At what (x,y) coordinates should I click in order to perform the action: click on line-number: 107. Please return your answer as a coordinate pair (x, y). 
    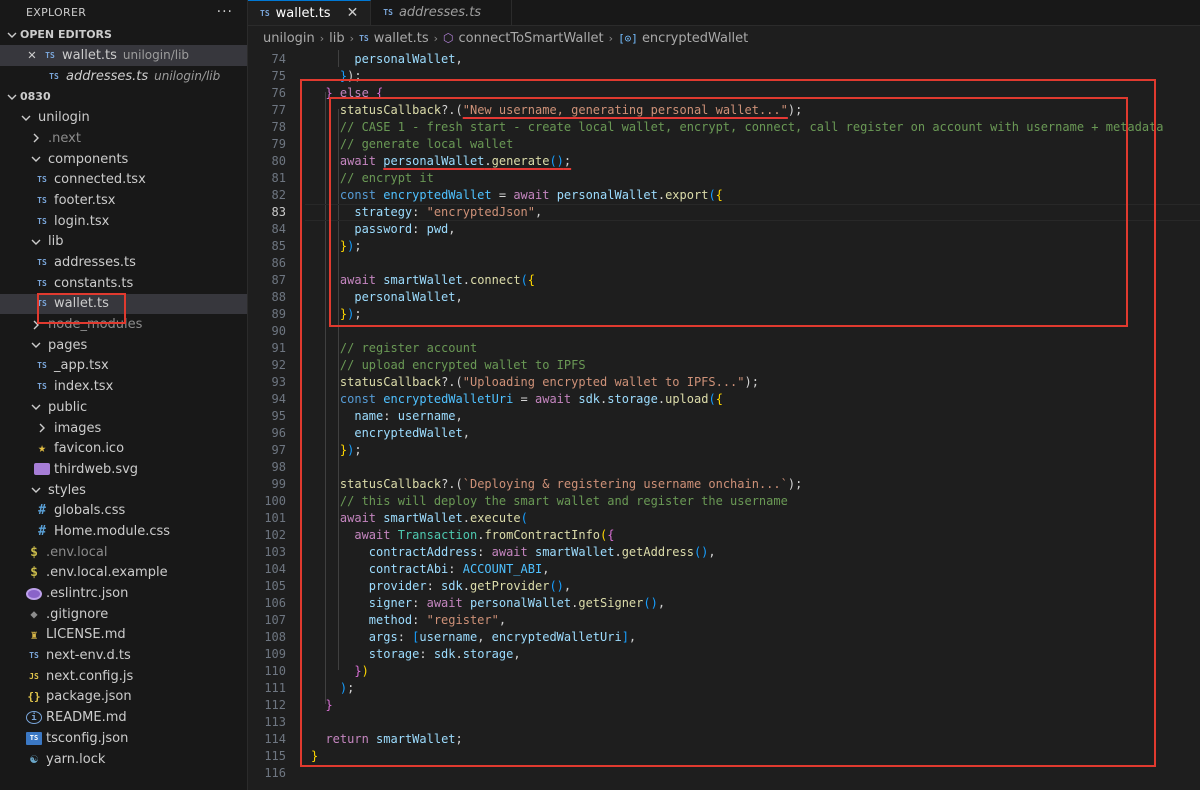
    Looking at the image, I should click on (275, 620).